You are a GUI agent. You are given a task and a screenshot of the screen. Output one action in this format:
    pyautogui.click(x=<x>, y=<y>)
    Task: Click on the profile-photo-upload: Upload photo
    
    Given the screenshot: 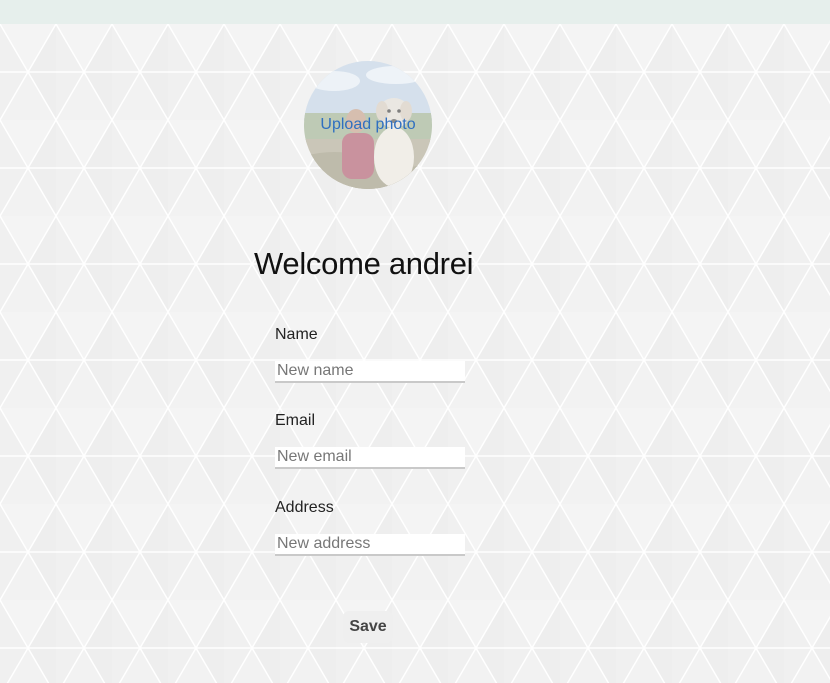 What is the action you would take?
    pyautogui.click(x=368, y=125)
    